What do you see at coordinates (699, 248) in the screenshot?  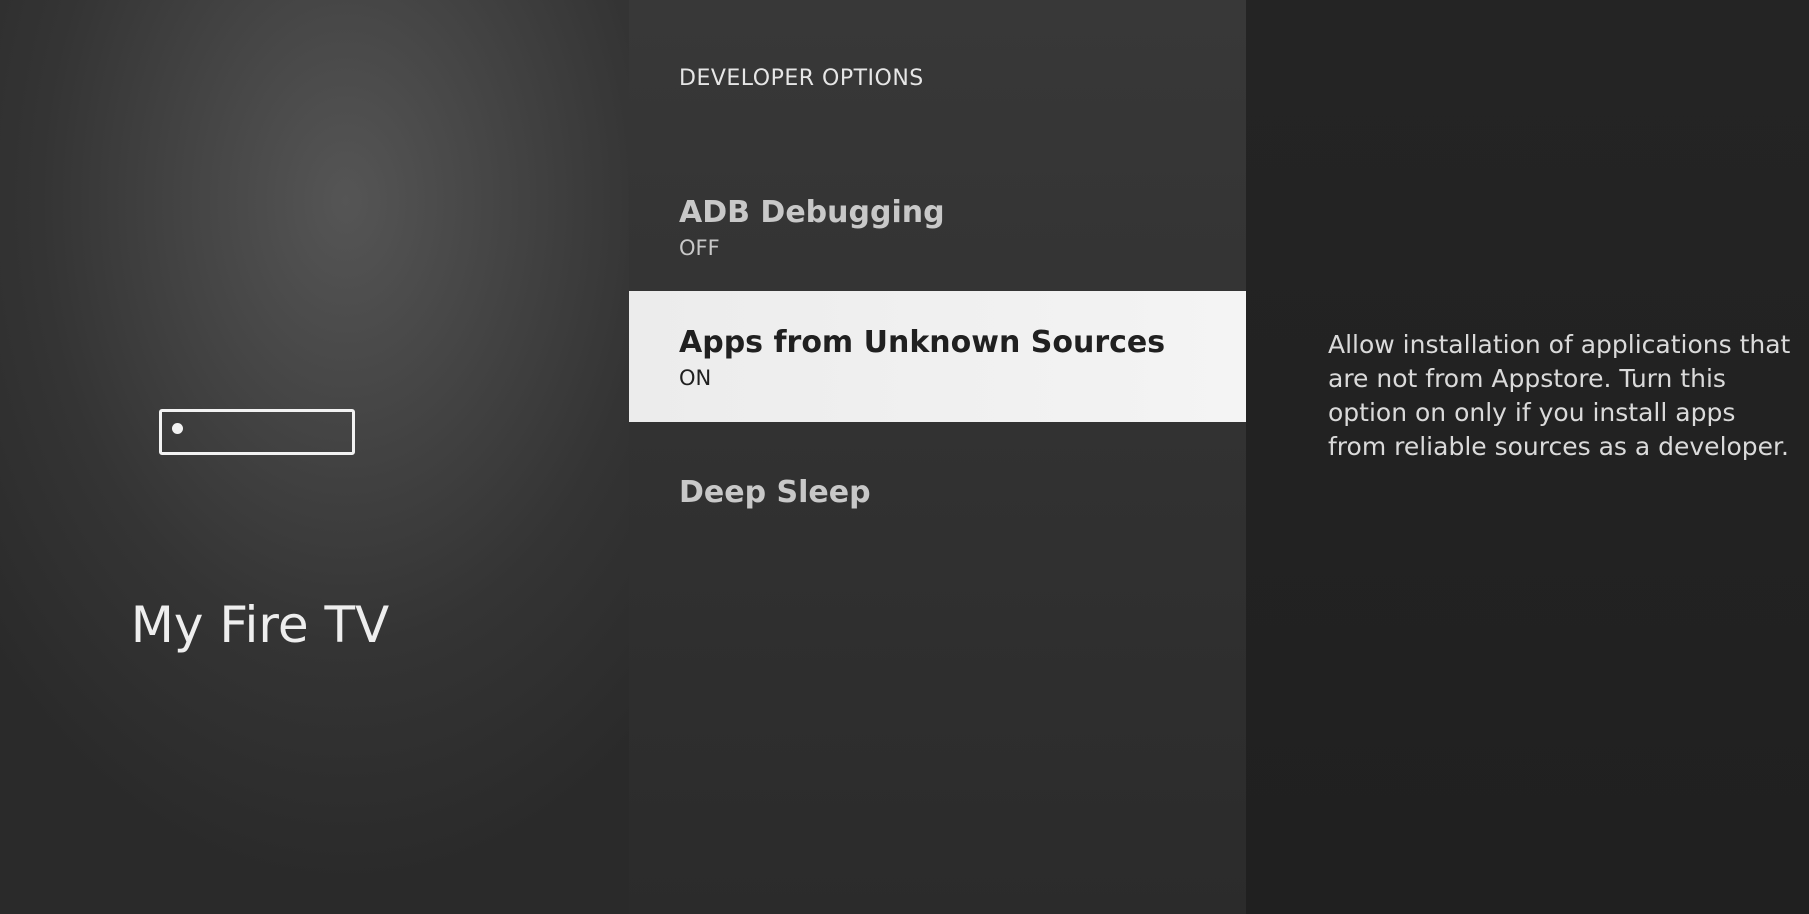 I see `menu-item-value: OFF` at bounding box center [699, 248].